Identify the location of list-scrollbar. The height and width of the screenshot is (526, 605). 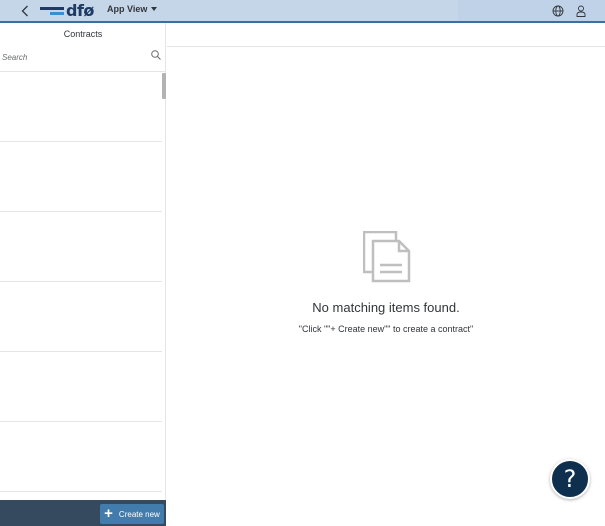
(164, 86).